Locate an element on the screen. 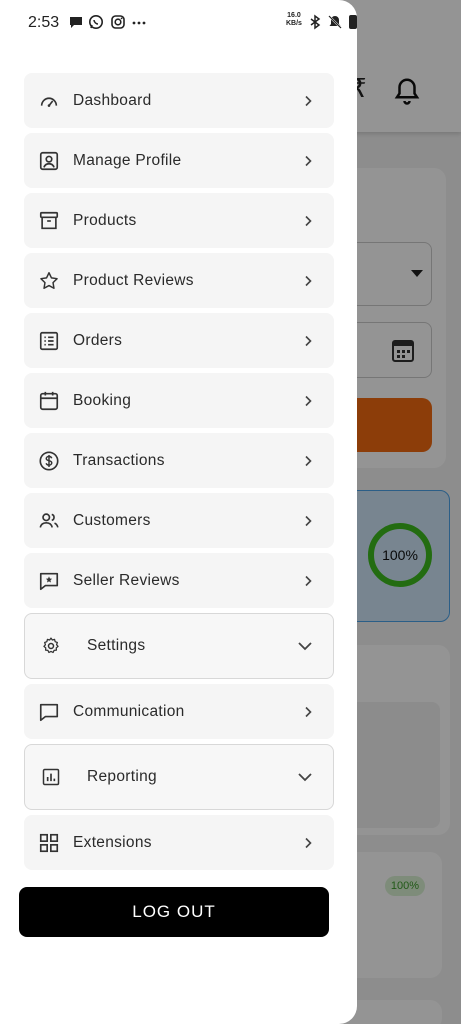 This screenshot has height=1024, width=461. menu-label: Orders is located at coordinates (98, 340).